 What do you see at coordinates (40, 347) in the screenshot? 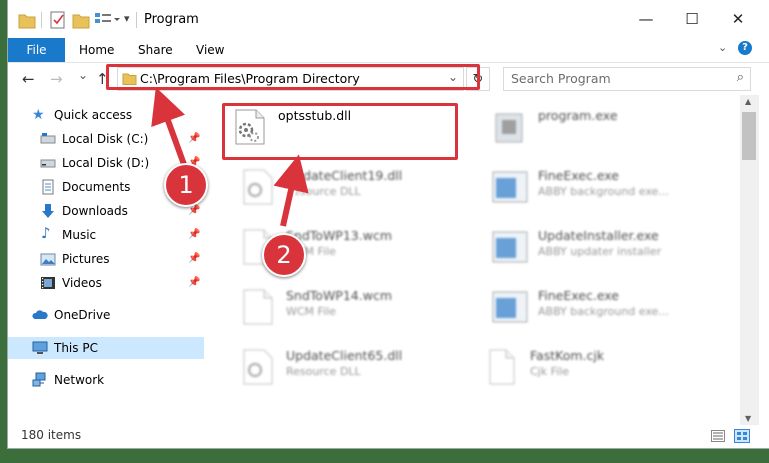
I see `computer-icon` at bounding box center [40, 347].